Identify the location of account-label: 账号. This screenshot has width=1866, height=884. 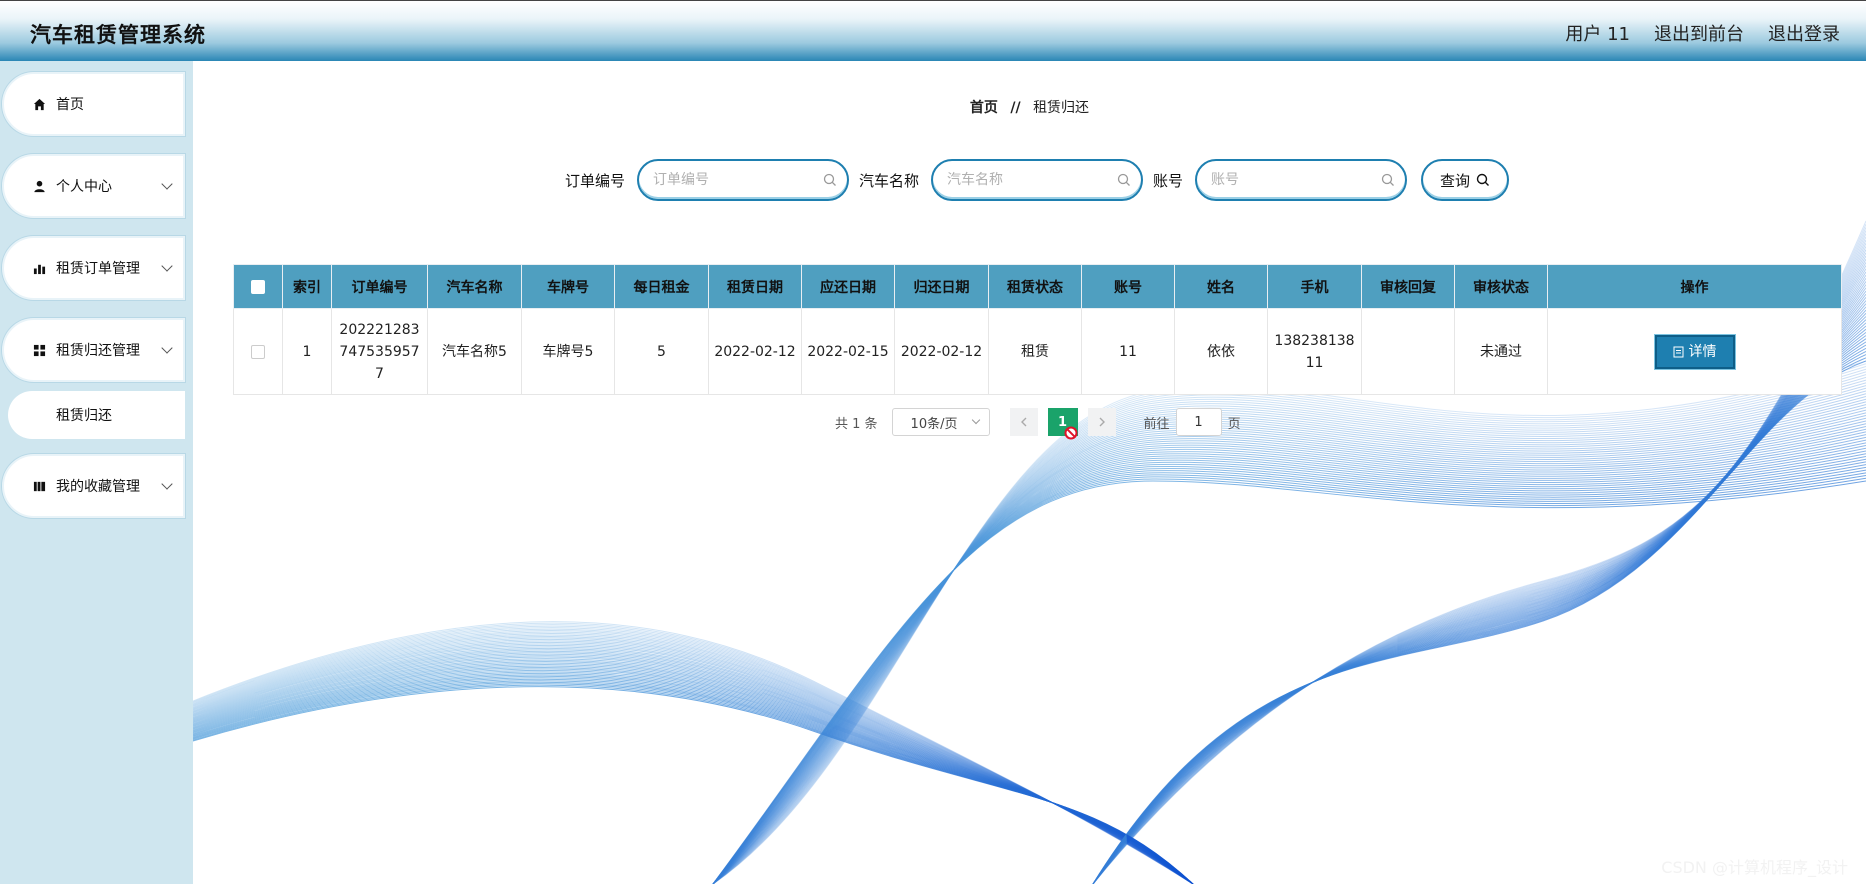
(1168, 180).